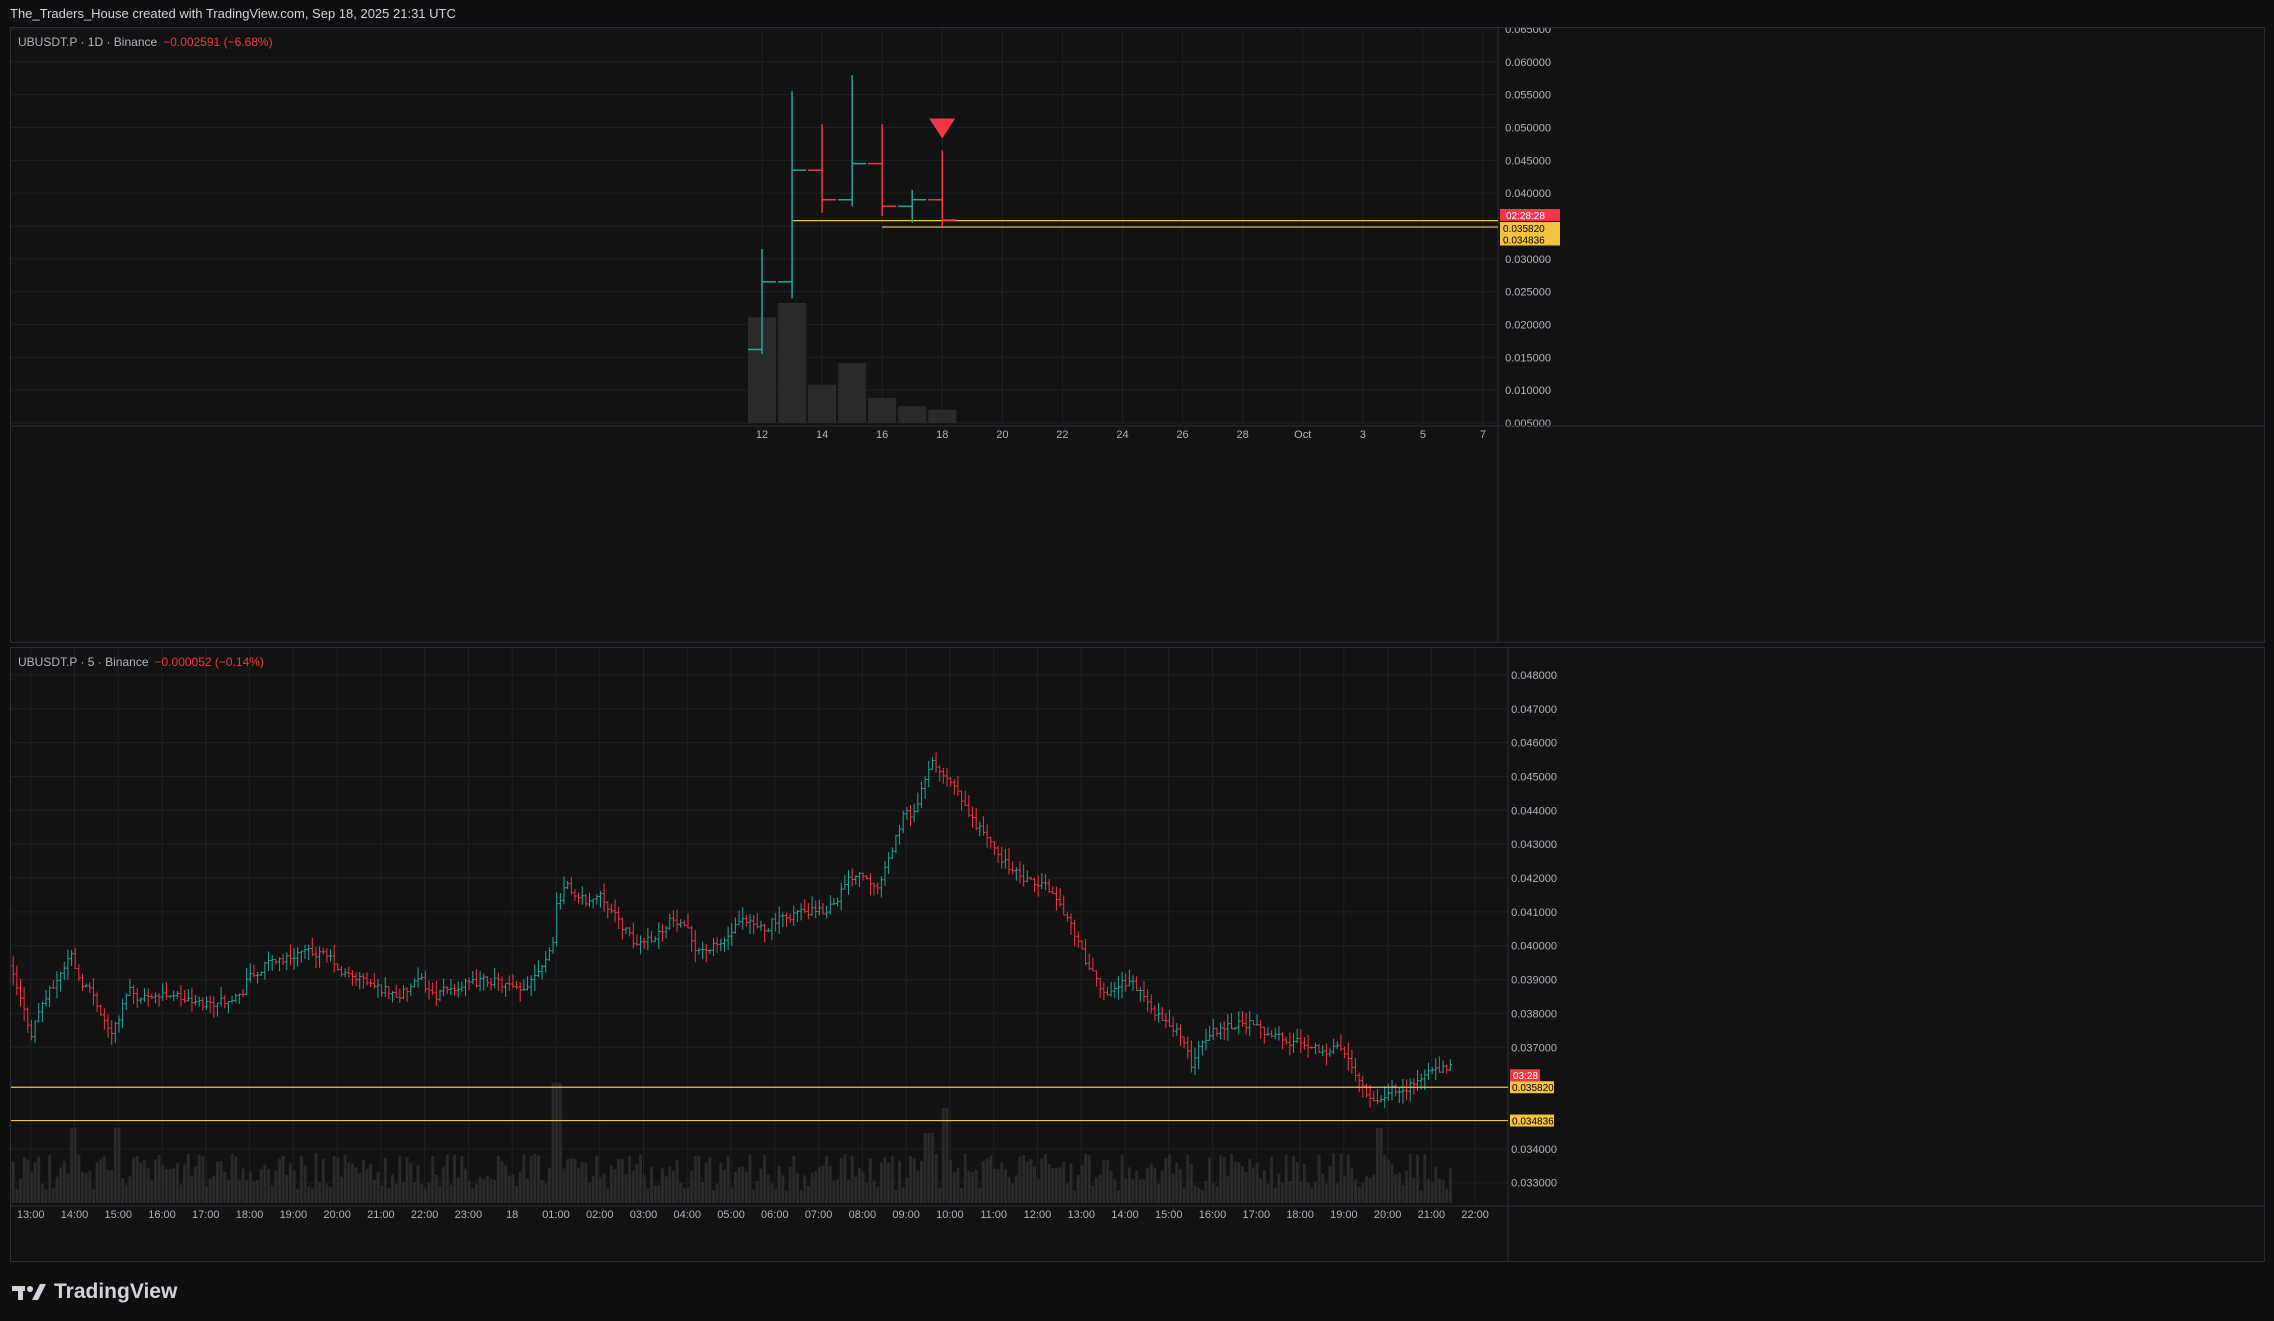 This screenshot has height=1321, width=2274. I want to click on five-minute-symbol: UBUSDT.P · 5 · Binance, so click(83, 662).